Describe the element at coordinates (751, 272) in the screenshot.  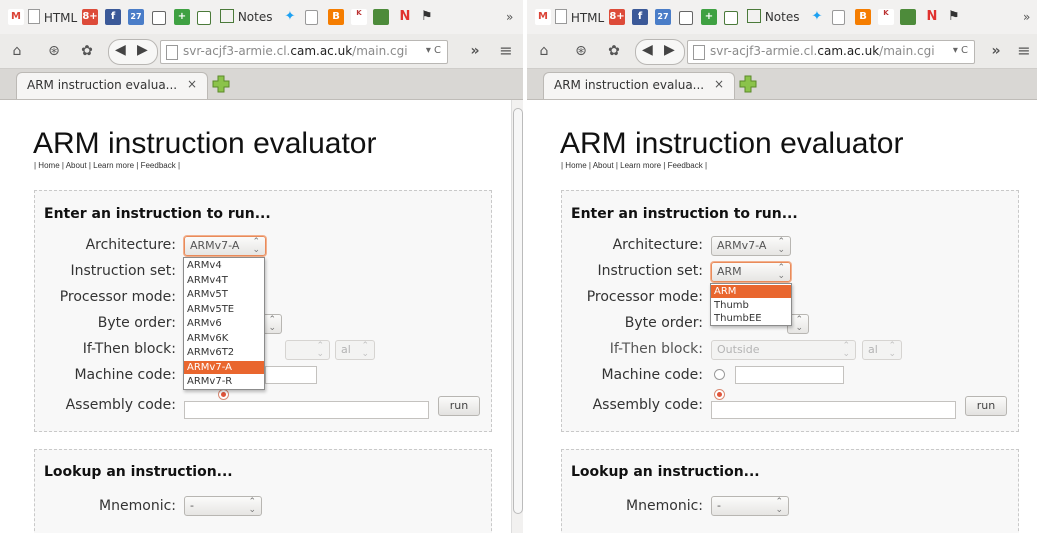
I see `instruction-set-select: ARM ⌃ ⌄` at that location.